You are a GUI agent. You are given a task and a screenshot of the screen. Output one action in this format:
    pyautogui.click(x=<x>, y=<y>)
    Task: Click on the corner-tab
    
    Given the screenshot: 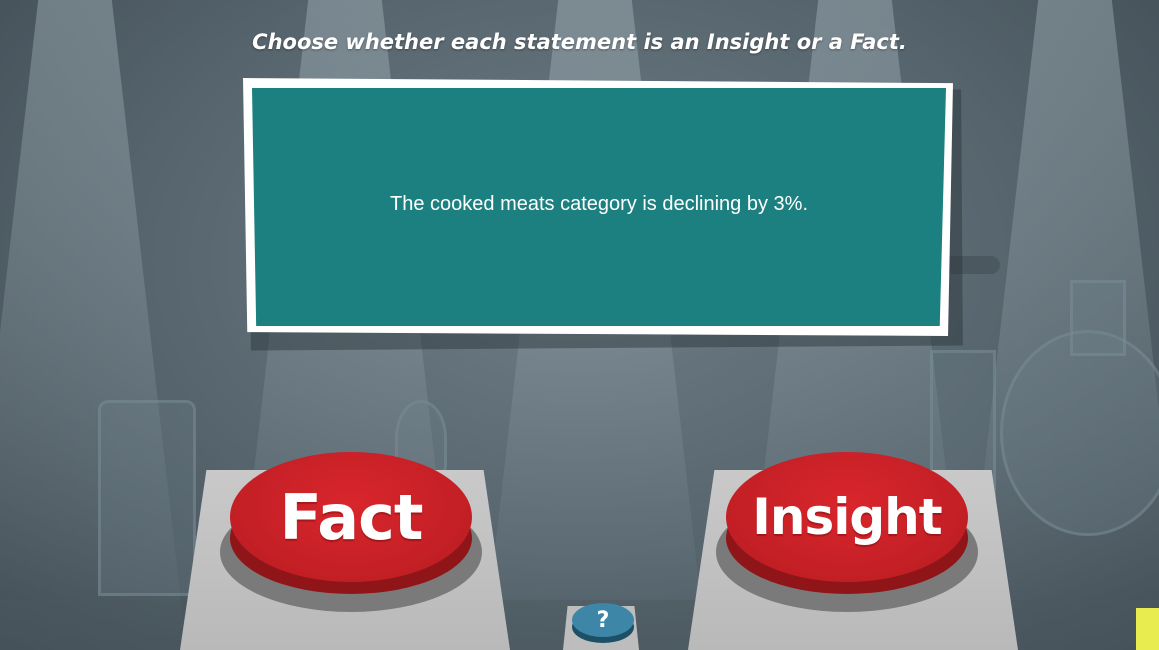 What is the action you would take?
    pyautogui.click(x=1147, y=629)
    